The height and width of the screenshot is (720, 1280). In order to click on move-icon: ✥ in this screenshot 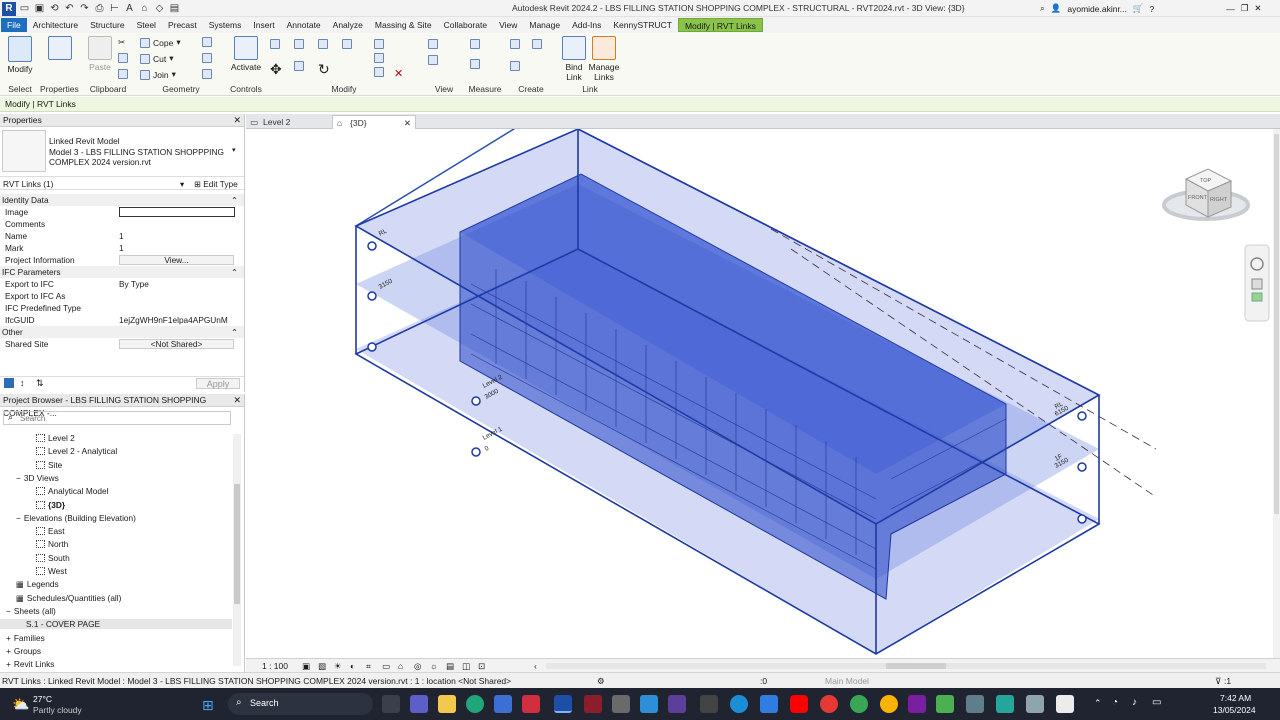, I will do `click(276, 69)`.